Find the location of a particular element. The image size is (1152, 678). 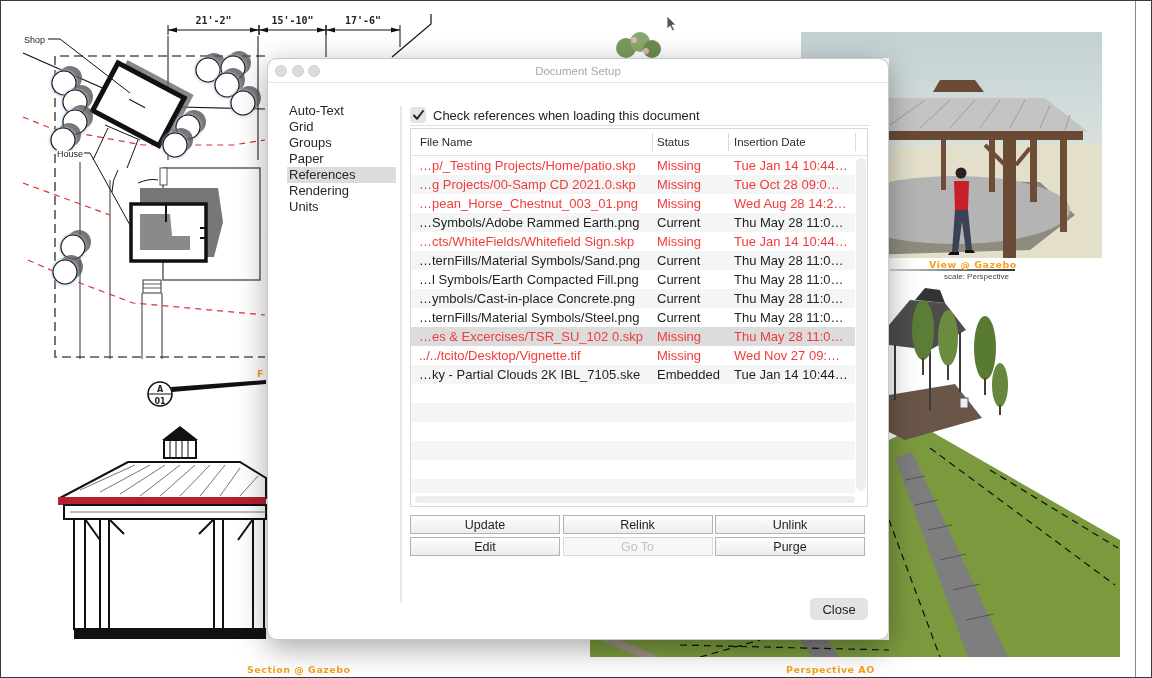

section-number: 01 is located at coordinates (160, 401).